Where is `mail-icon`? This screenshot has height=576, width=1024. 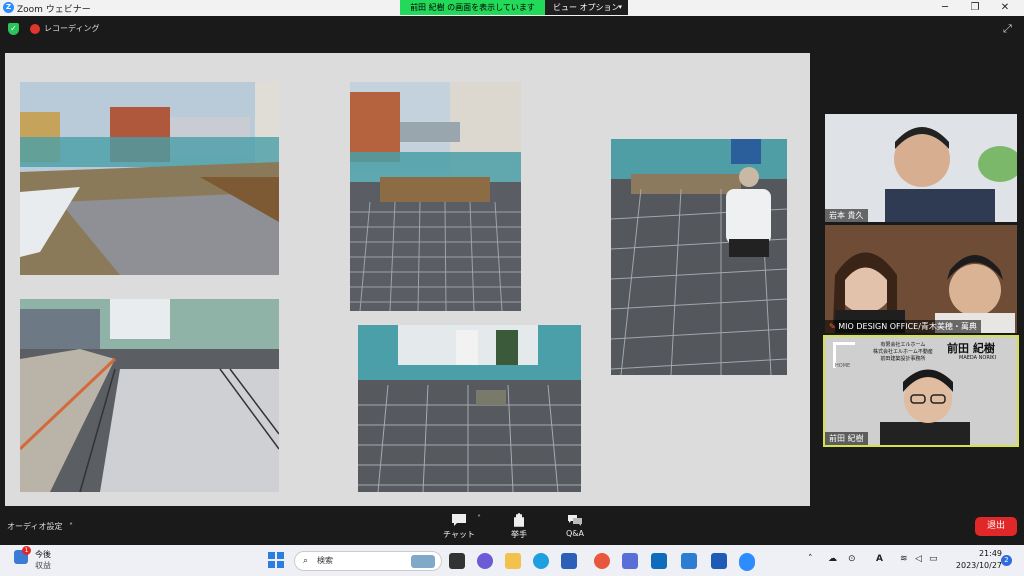 mail-icon is located at coordinates (630, 561).